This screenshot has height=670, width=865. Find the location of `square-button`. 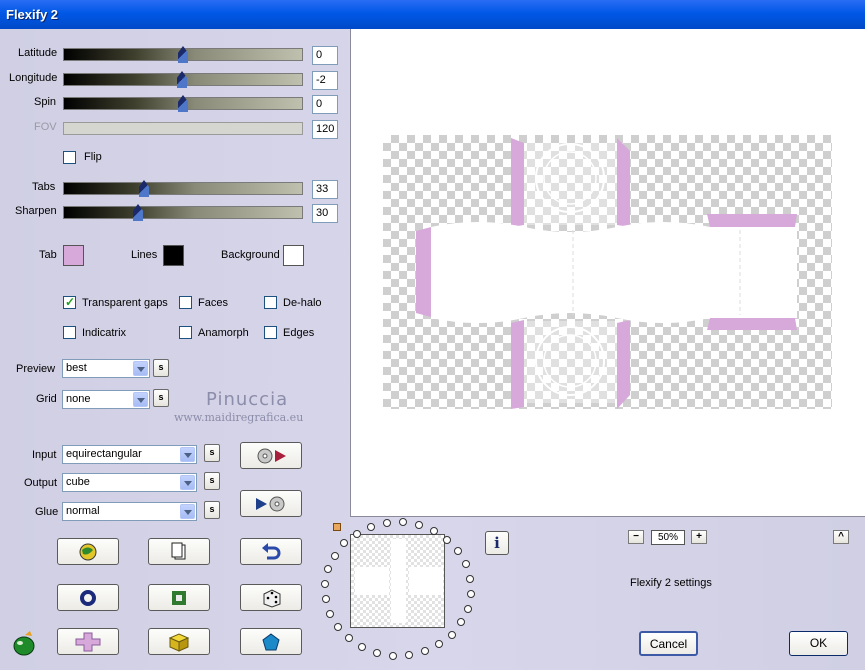

square-button is located at coordinates (179, 597).